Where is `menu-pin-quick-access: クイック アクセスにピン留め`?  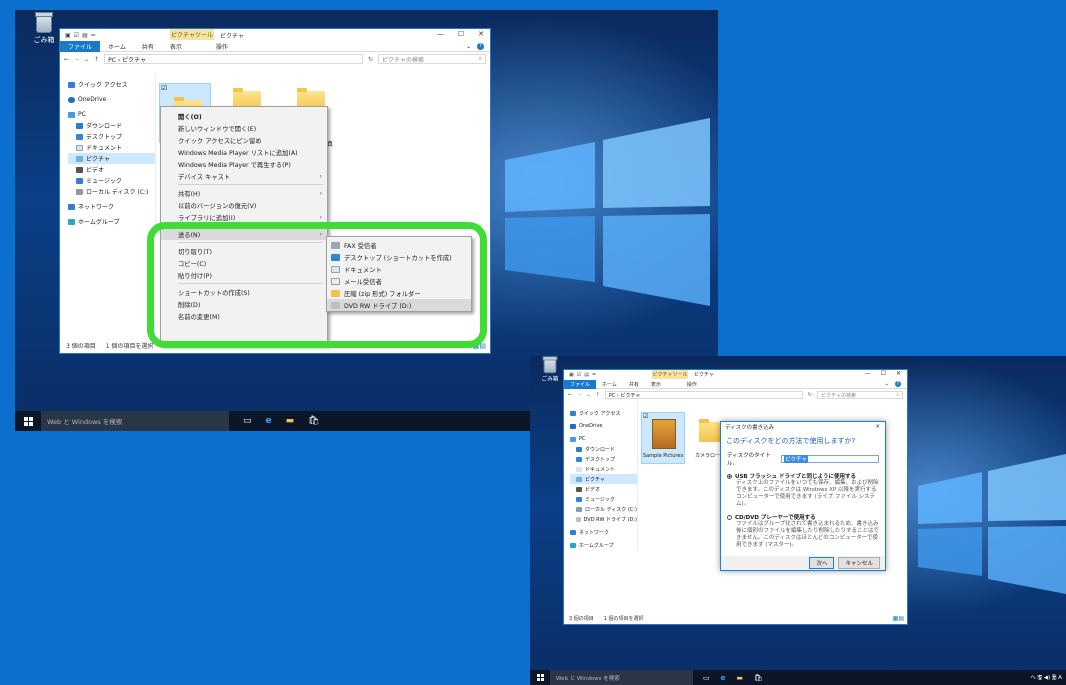
menu-pin-quick-access: クイック アクセスにピン留め is located at coordinates (244, 140).